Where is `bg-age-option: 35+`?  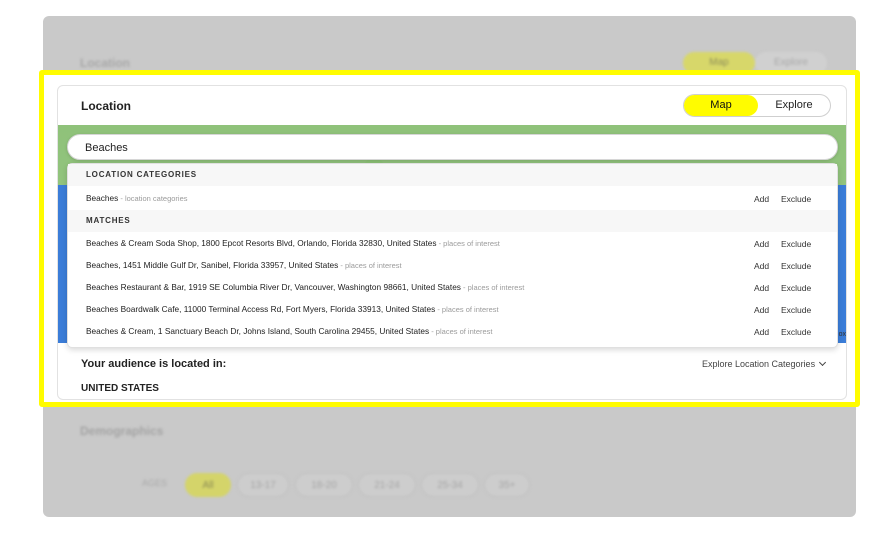 bg-age-option: 35+ is located at coordinates (507, 485).